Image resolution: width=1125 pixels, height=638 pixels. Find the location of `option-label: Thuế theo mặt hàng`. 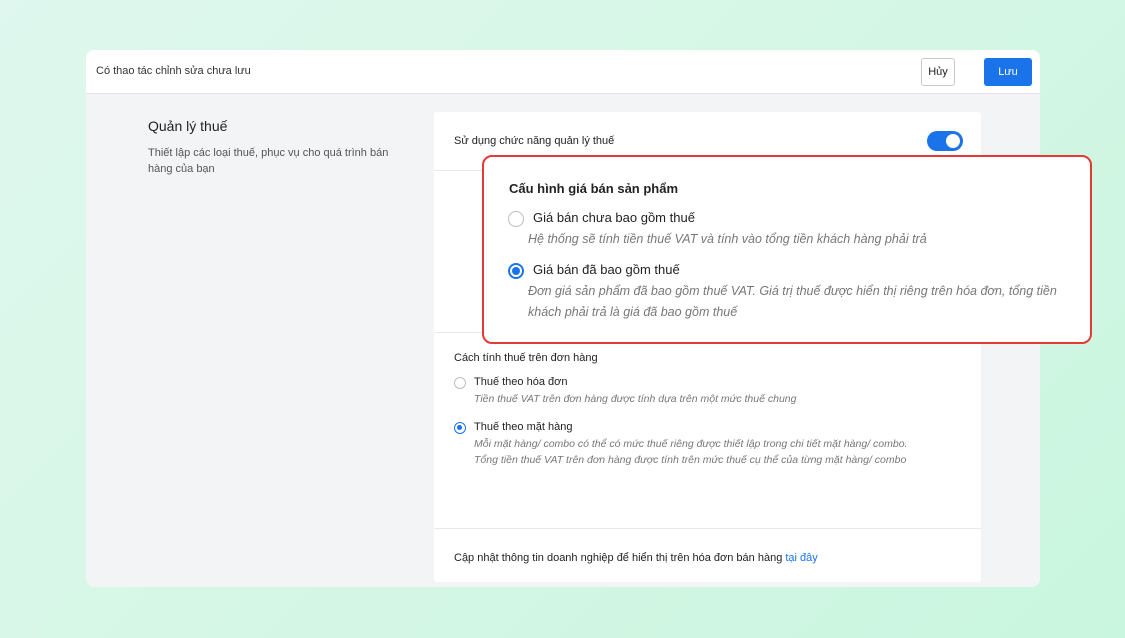

option-label: Thuế theo mặt hàng is located at coordinates (523, 427).